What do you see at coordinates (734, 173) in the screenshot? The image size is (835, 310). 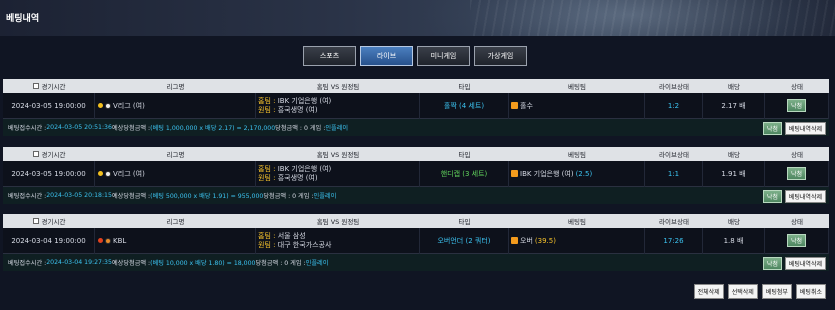 I see `odds: 1.91 배` at bounding box center [734, 173].